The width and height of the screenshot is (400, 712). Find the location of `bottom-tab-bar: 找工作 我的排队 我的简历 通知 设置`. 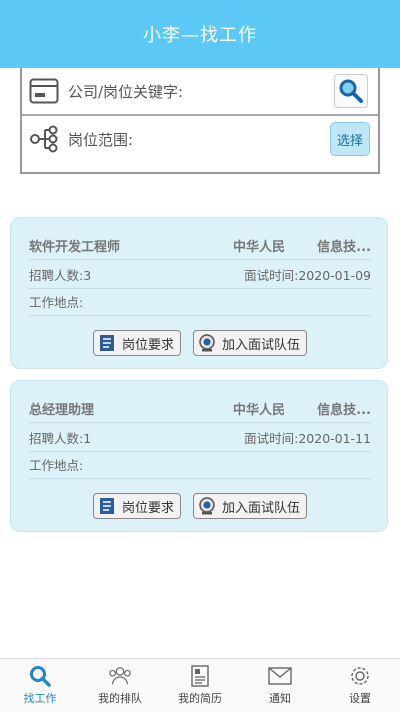

bottom-tab-bar: 找工作 我的排队 我的简历 通知 设置 is located at coordinates (200, 685).